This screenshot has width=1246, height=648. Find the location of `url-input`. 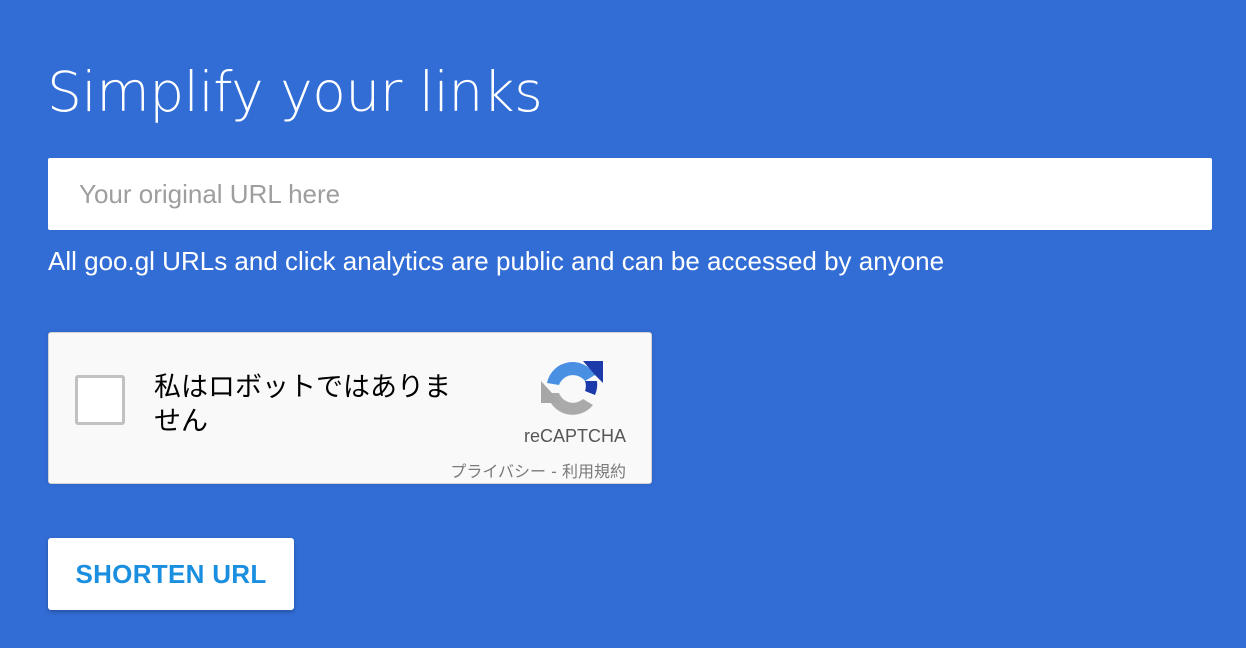

url-input is located at coordinates (630, 194).